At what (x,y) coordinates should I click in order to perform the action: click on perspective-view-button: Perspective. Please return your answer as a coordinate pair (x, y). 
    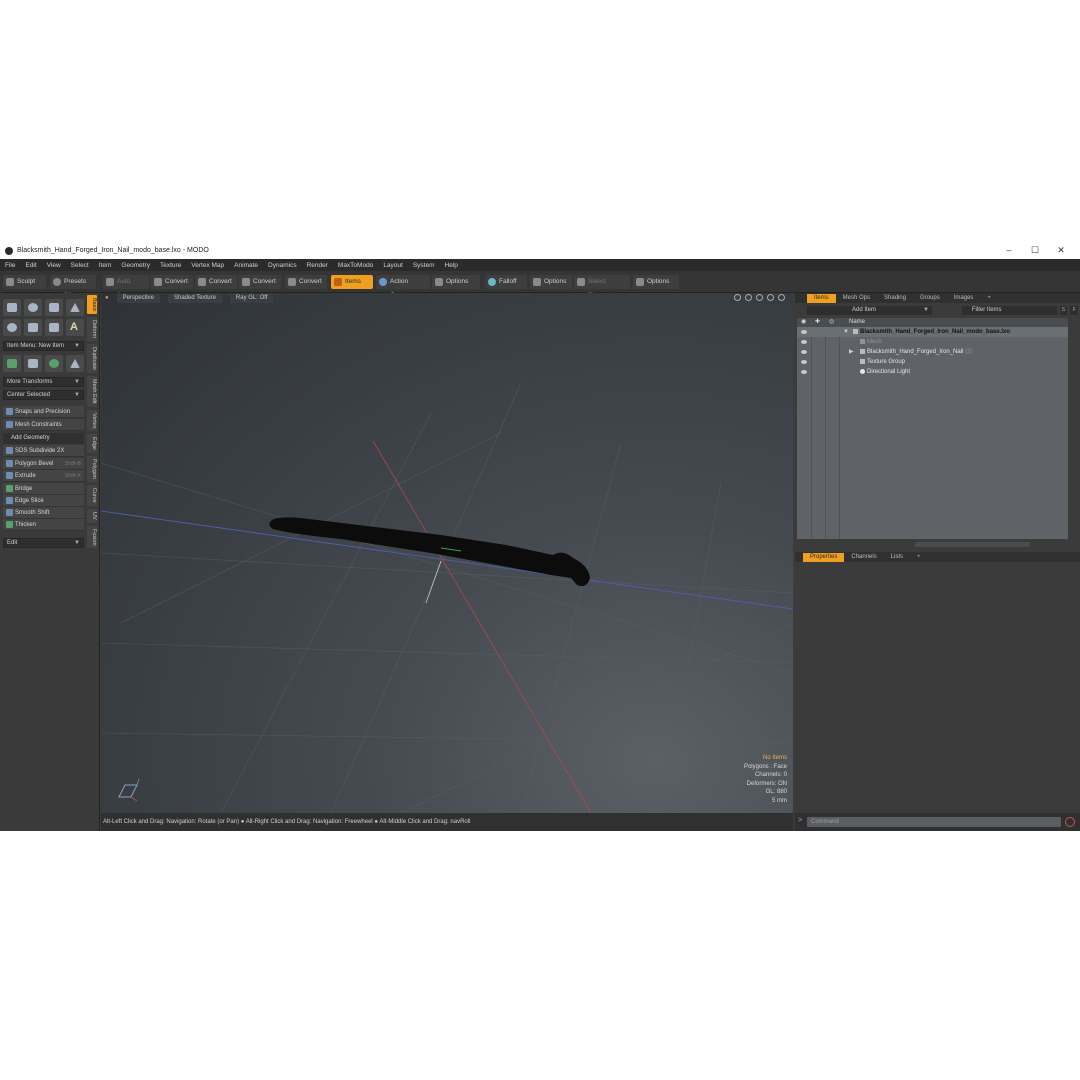
    Looking at the image, I should click on (138, 298).